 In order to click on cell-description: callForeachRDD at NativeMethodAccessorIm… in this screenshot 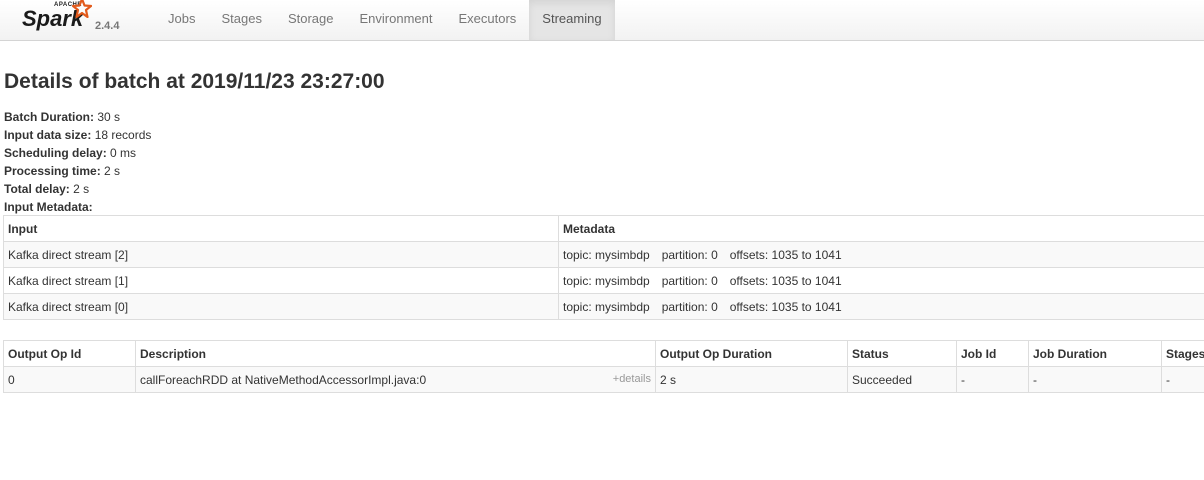, I will do `click(395, 379)`.